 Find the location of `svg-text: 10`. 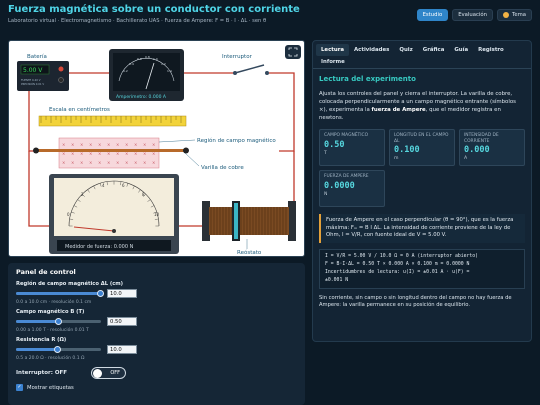

svg-text: 10 is located at coordinates (157, 214).